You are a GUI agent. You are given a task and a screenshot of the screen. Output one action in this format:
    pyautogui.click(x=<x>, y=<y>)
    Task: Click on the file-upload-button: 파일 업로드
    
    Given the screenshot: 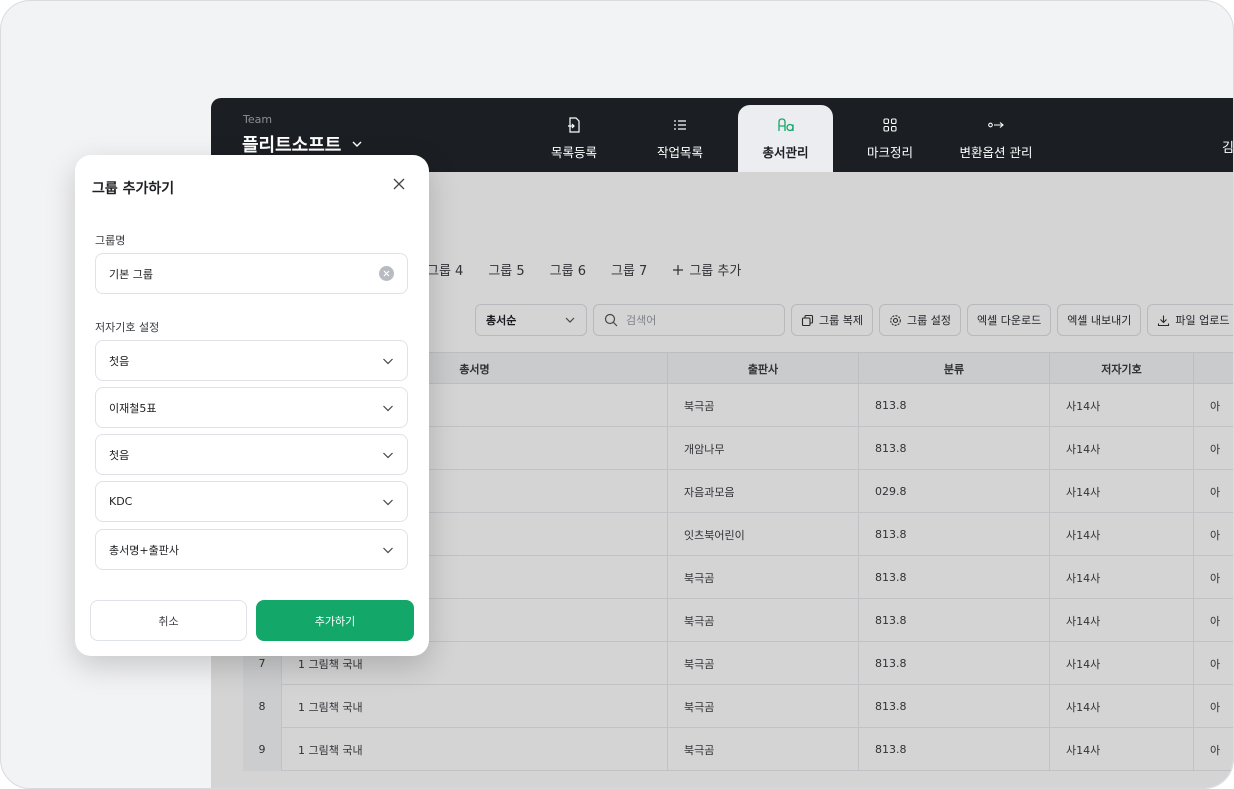 What is the action you would take?
    pyautogui.click(x=1190, y=320)
    